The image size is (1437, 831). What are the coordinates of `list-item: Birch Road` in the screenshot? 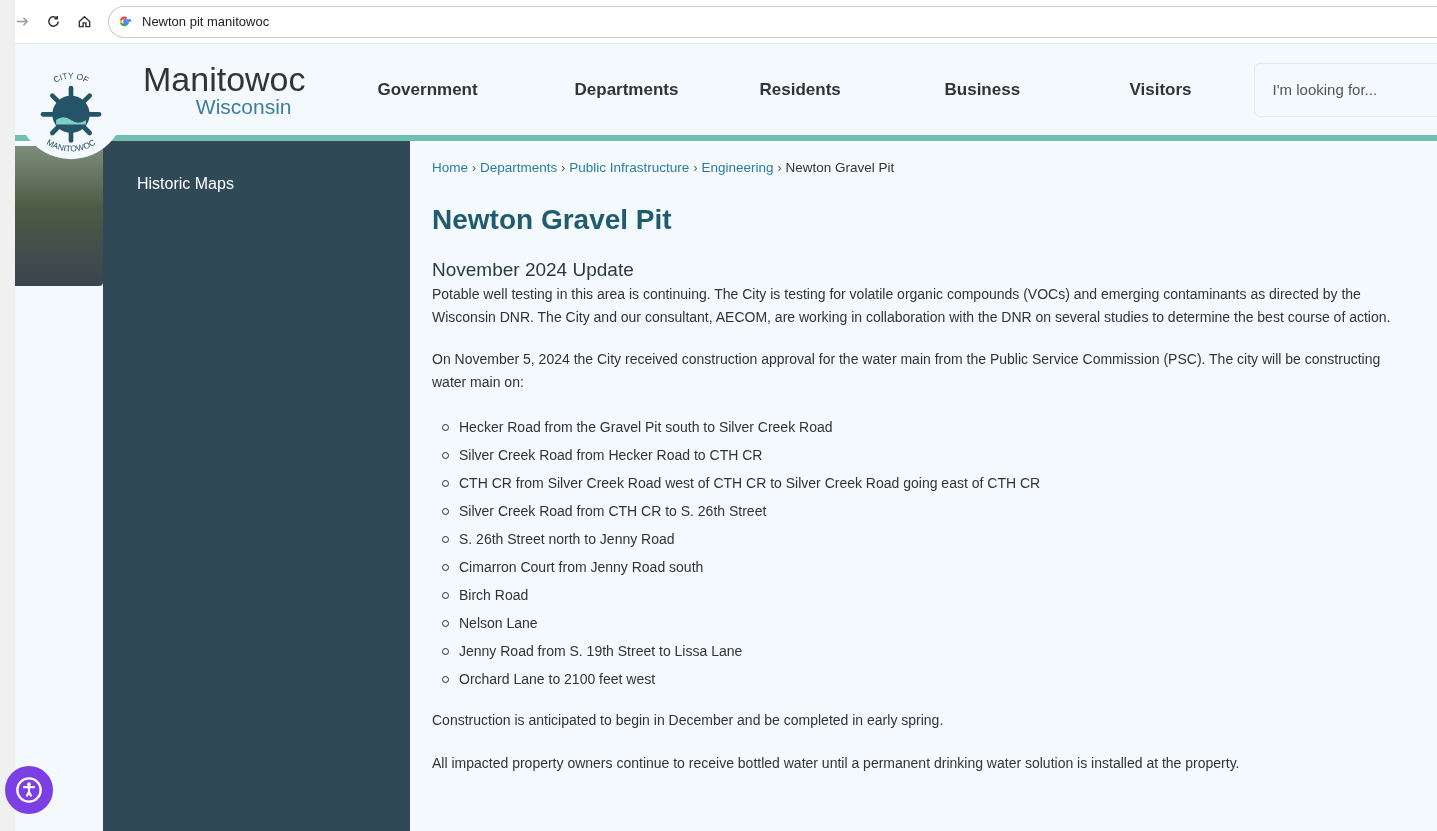 It's located at (494, 595).